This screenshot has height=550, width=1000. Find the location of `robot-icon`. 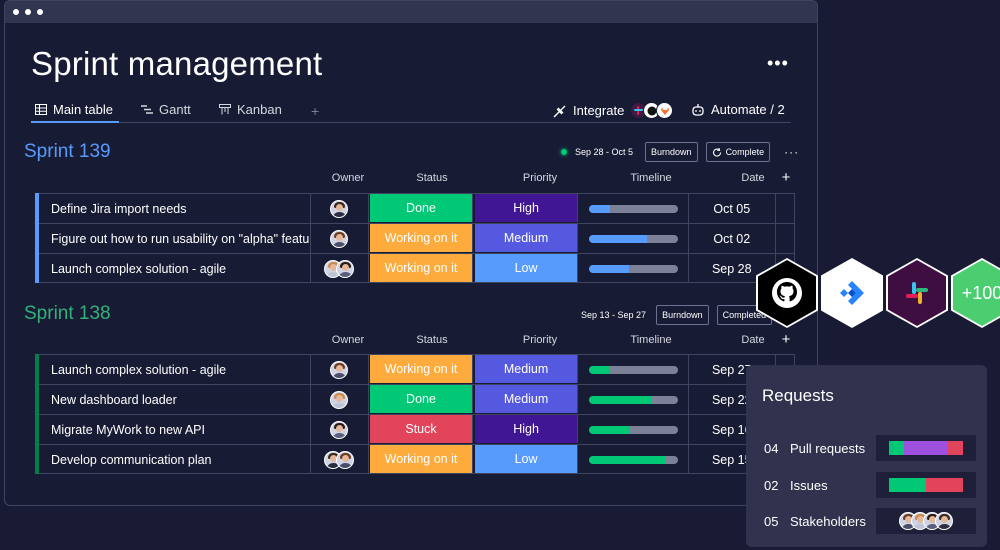

robot-icon is located at coordinates (698, 110).